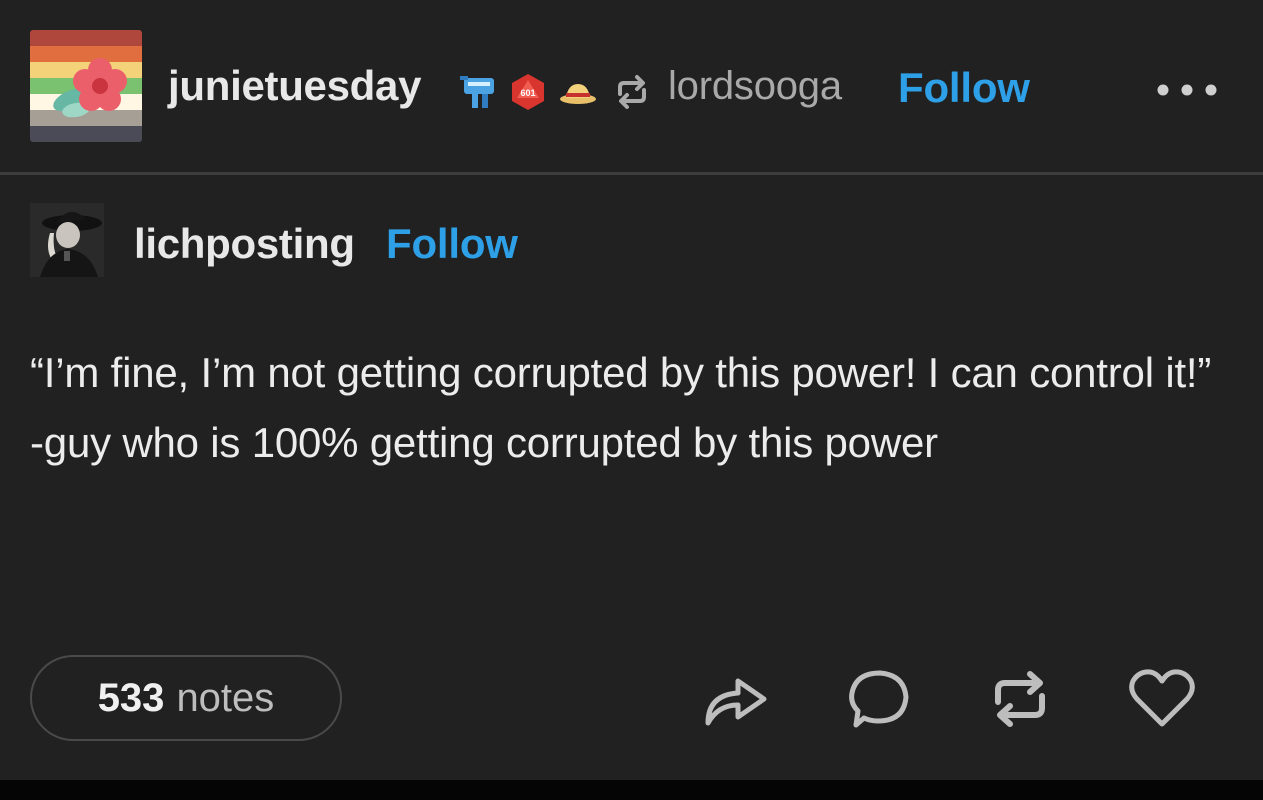 The width and height of the screenshot is (1263, 800). I want to click on header-divider, so click(631, 173).